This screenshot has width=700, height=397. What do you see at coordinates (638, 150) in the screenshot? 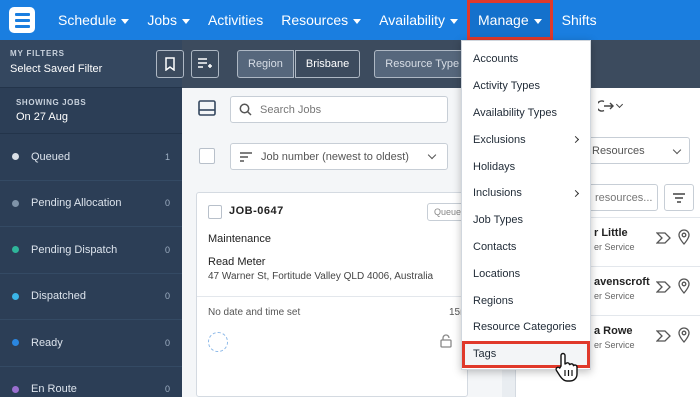
I see `resource-filter-select: Resources` at bounding box center [638, 150].